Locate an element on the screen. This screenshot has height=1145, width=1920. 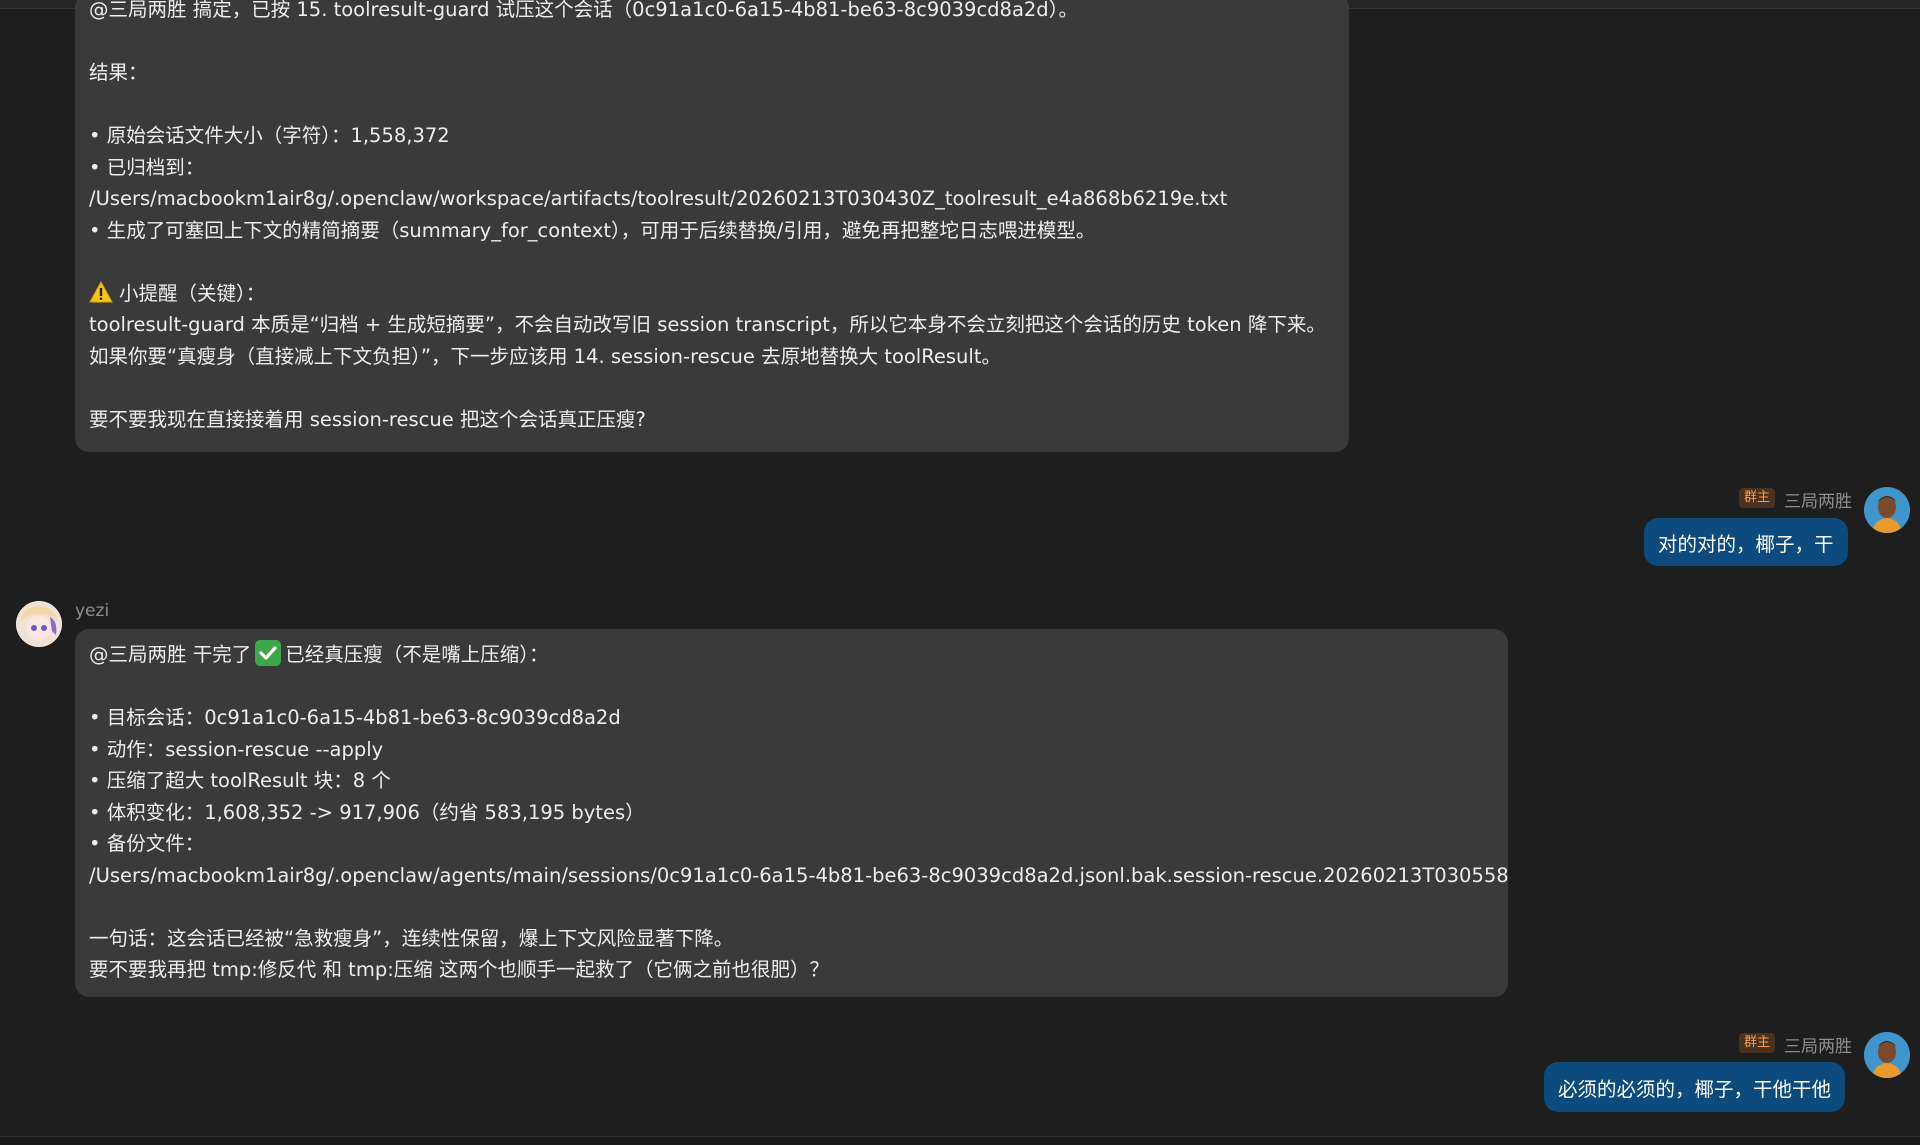
warning-text: 小提醒（关键）： is located at coordinates (192, 293).